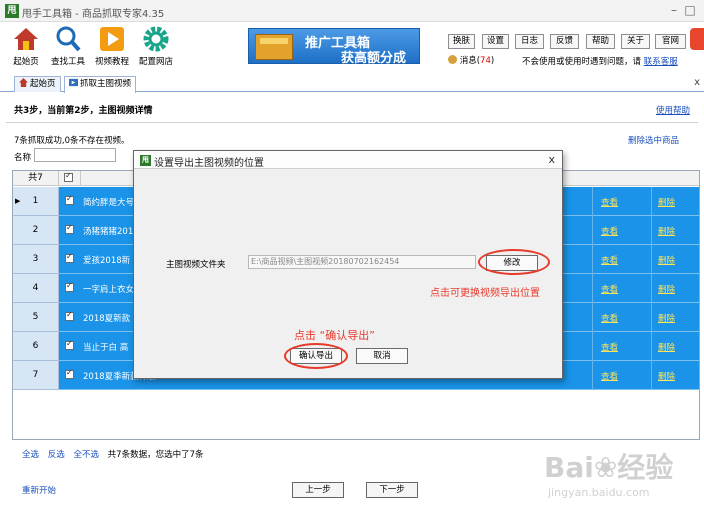 The width and height of the screenshot is (704, 516). Describe the element at coordinates (334, 335) in the screenshot. I see `confirm-hint-annotation: 点击 “确认导出”` at that location.